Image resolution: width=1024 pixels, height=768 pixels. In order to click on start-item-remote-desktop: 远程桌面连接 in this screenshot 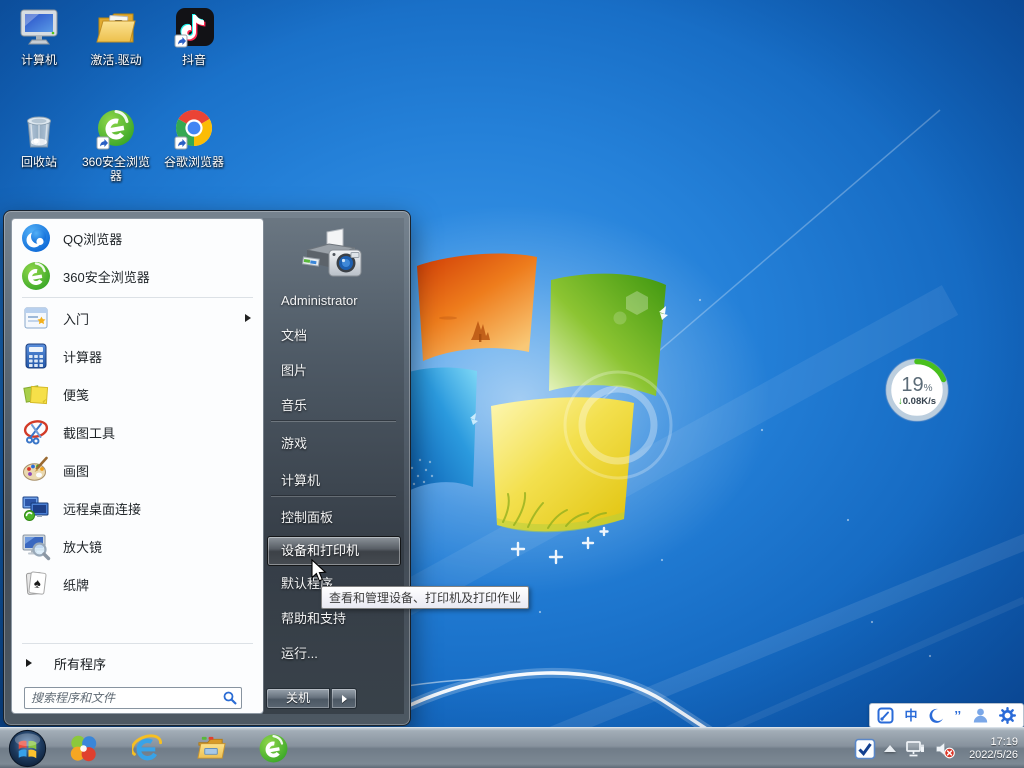, I will do `click(137, 508)`.